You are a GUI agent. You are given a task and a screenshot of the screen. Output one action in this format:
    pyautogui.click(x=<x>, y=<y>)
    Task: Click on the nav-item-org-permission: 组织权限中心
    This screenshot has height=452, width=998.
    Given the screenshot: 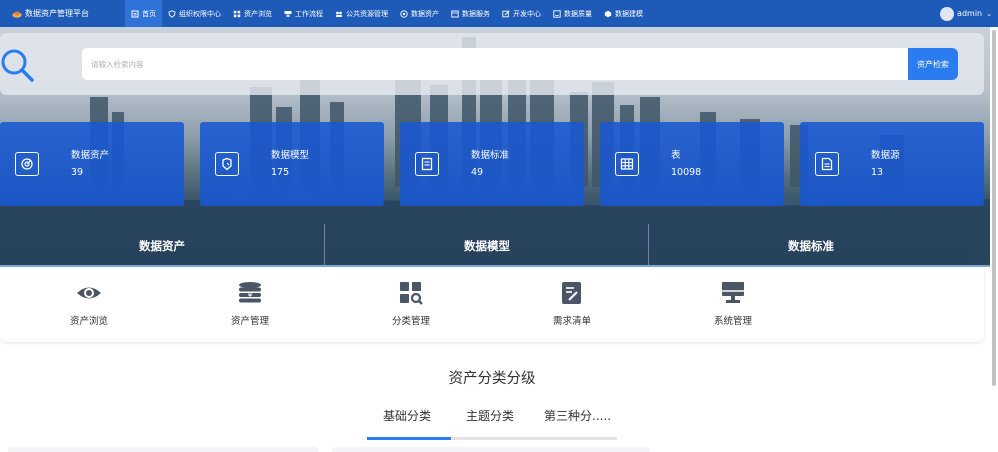 What is the action you would take?
    pyautogui.click(x=194, y=13)
    